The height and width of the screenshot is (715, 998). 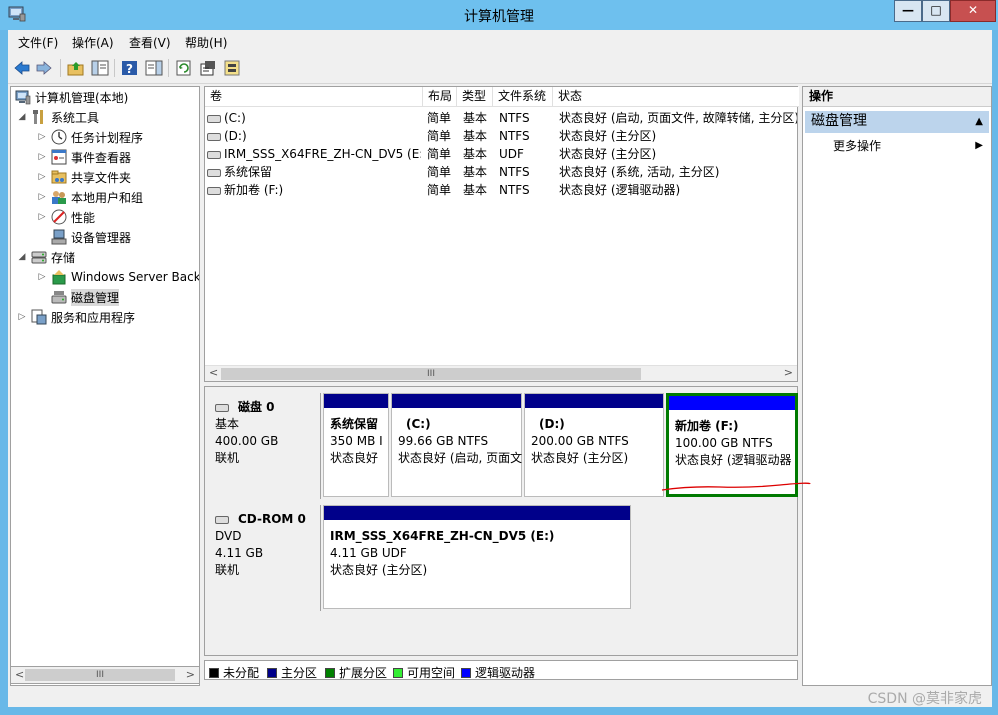 I want to click on up-folder-icon, so click(x=76, y=68).